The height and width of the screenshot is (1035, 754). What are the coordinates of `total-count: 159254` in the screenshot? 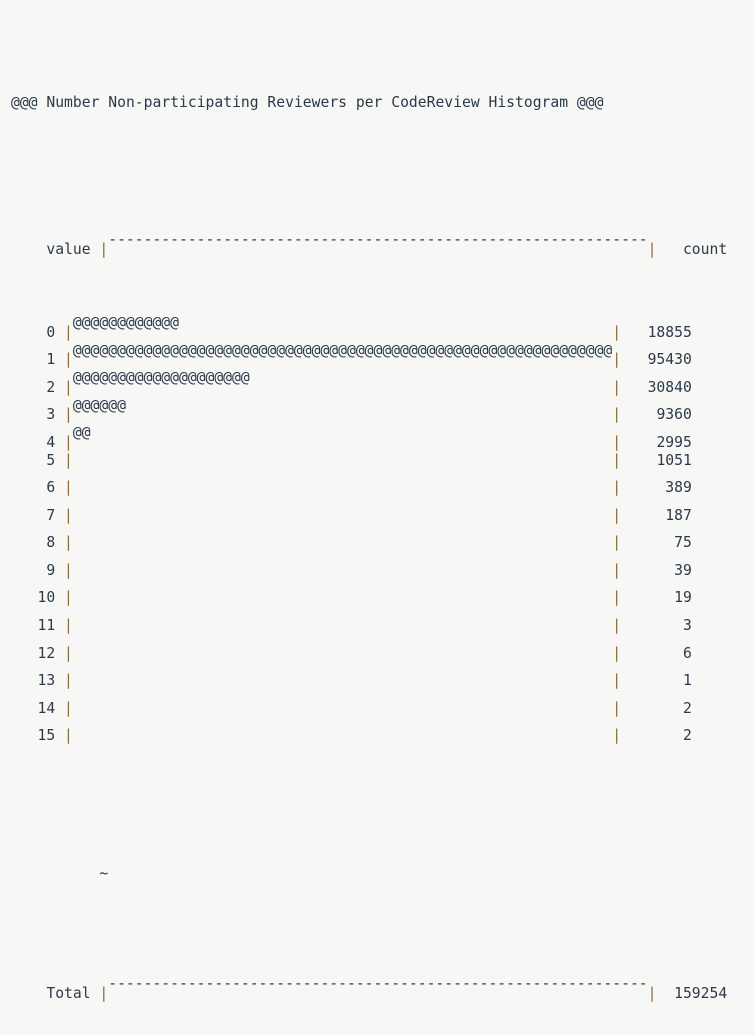 It's located at (701, 993).